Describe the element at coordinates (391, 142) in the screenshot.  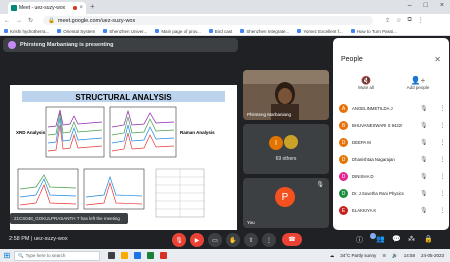
I see `participant-row: D DEEPA M 🎙 ⋮` at that location.